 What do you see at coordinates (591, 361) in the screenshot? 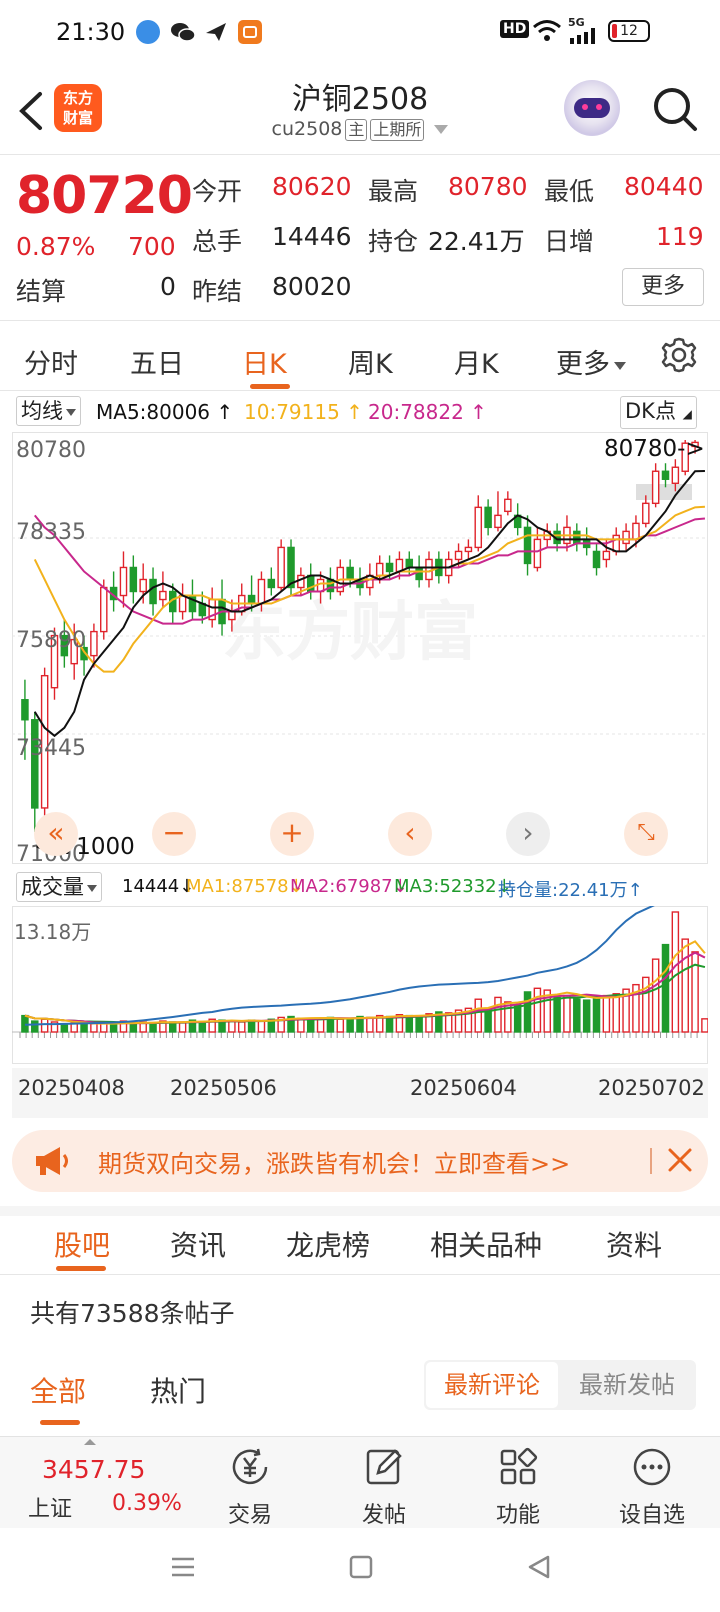
I see `tab-more-periods: 更多` at bounding box center [591, 361].